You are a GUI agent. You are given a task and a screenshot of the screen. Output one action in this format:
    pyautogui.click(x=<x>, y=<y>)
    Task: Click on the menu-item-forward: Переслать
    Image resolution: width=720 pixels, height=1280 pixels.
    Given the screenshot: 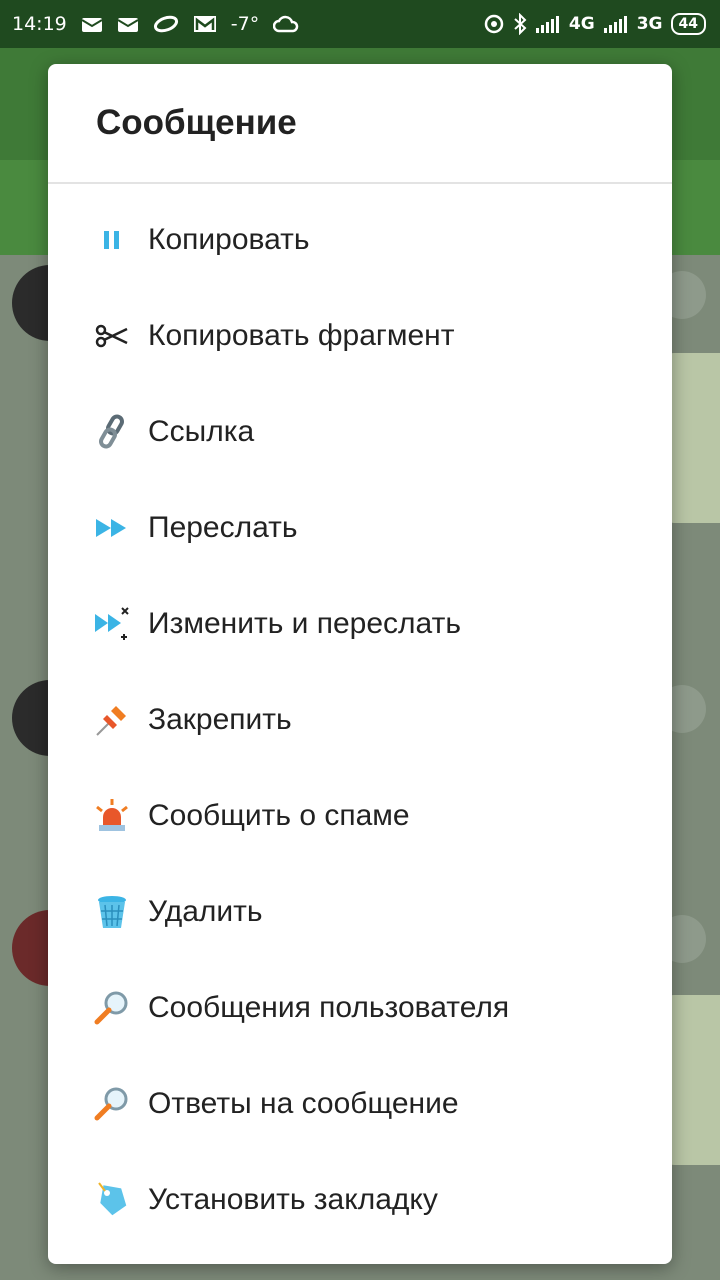 What is the action you would take?
    pyautogui.click(x=360, y=528)
    